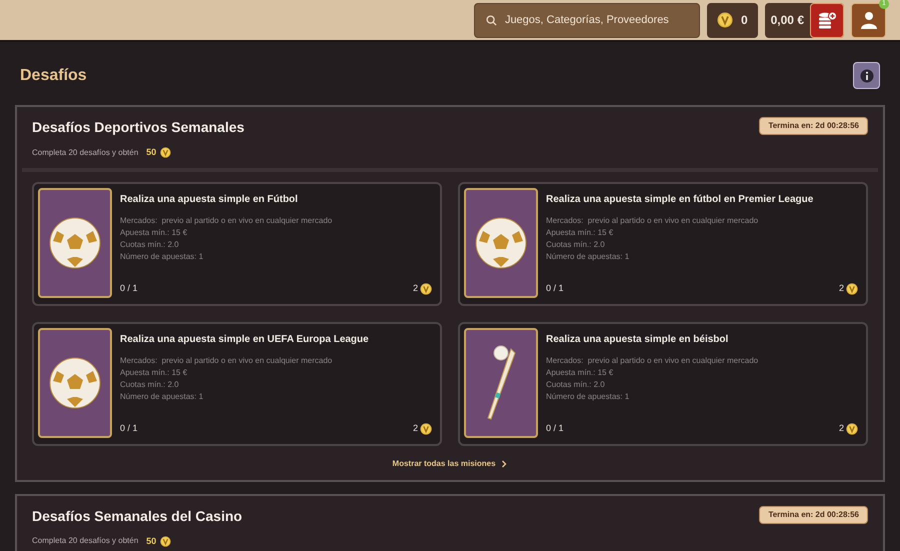 This screenshot has height=551, width=900. Describe the element at coordinates (138, 127) in the screenshot. I see `section-title: Desafíos Deportivos Semanales` at that location.